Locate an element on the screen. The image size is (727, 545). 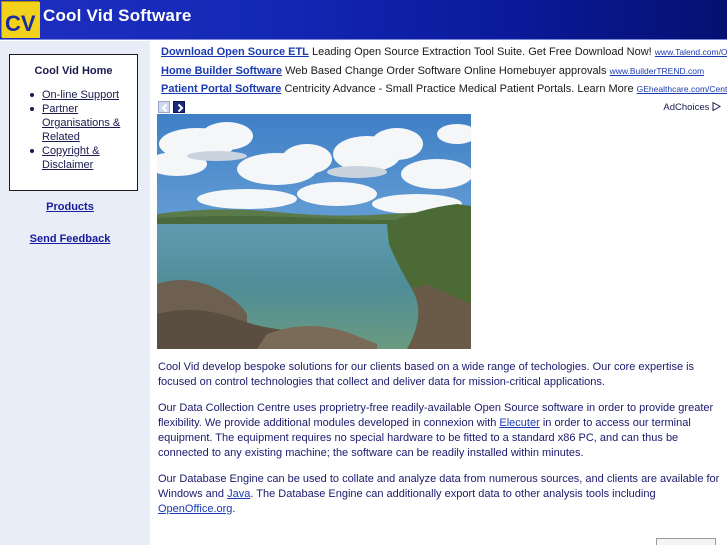
openoffice-link: OpenOffice.org is located at coordinates (195, 509).